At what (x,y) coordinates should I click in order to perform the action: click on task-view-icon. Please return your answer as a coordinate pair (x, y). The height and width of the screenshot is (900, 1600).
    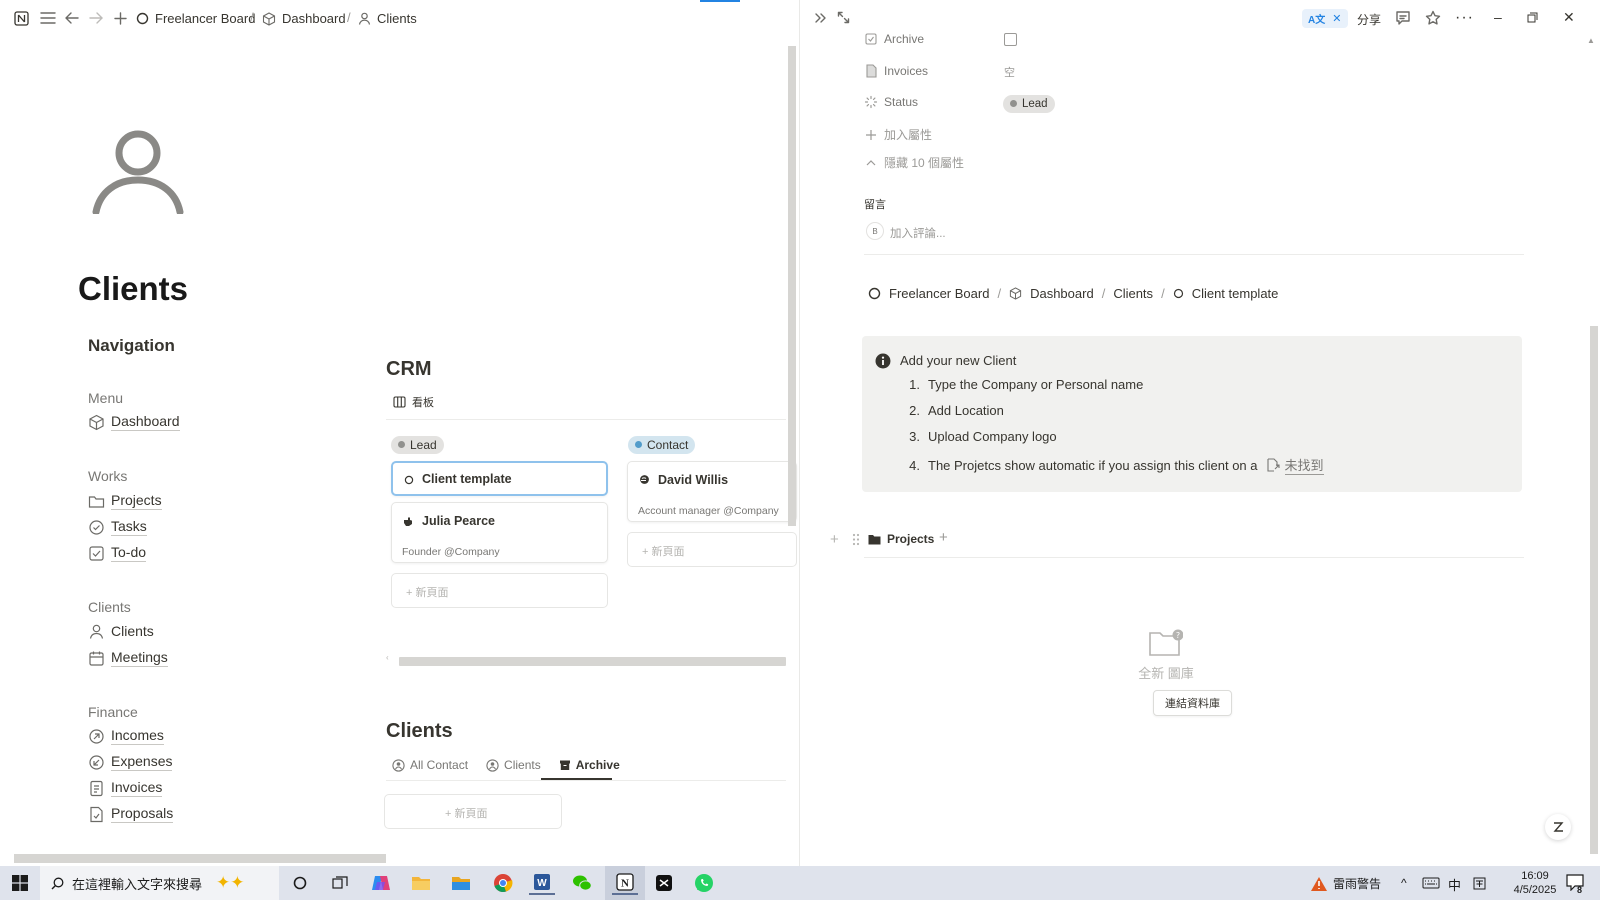
    Looking at the image, I should click on (340, 883).